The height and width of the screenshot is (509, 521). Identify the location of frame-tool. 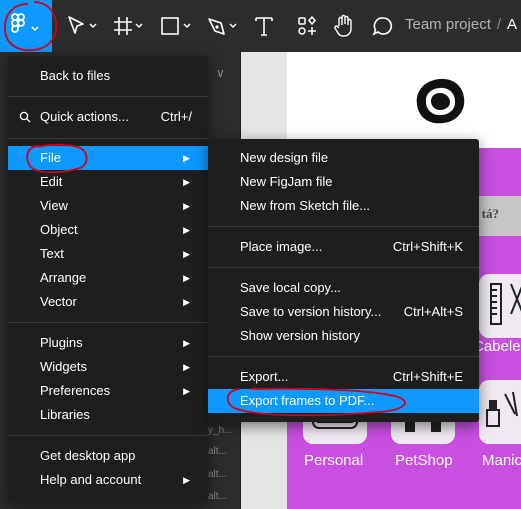
(129, 26).